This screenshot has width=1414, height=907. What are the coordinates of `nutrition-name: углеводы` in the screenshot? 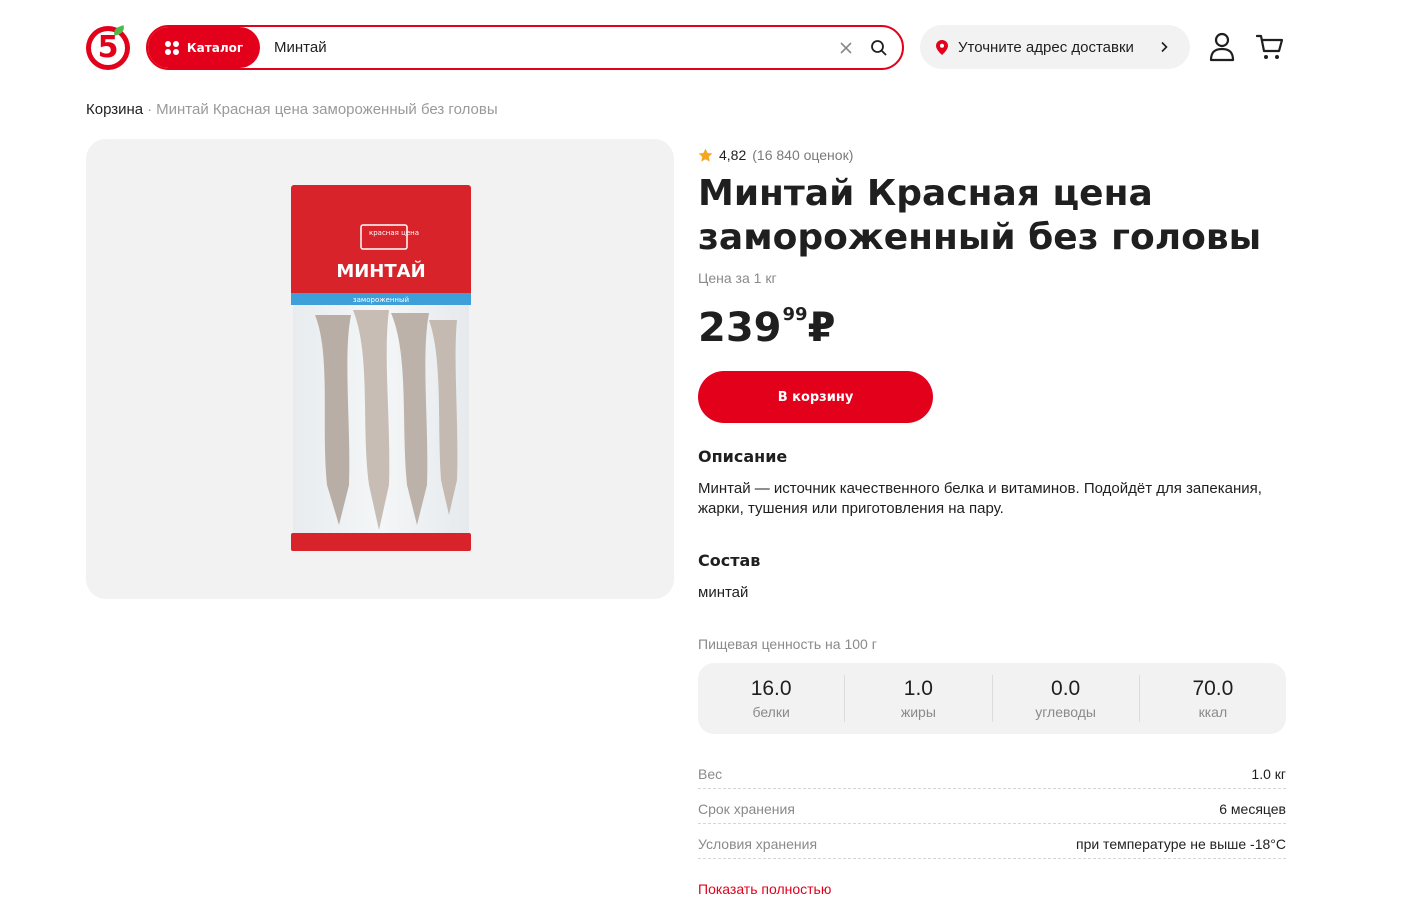 It's located at (1065, 711).